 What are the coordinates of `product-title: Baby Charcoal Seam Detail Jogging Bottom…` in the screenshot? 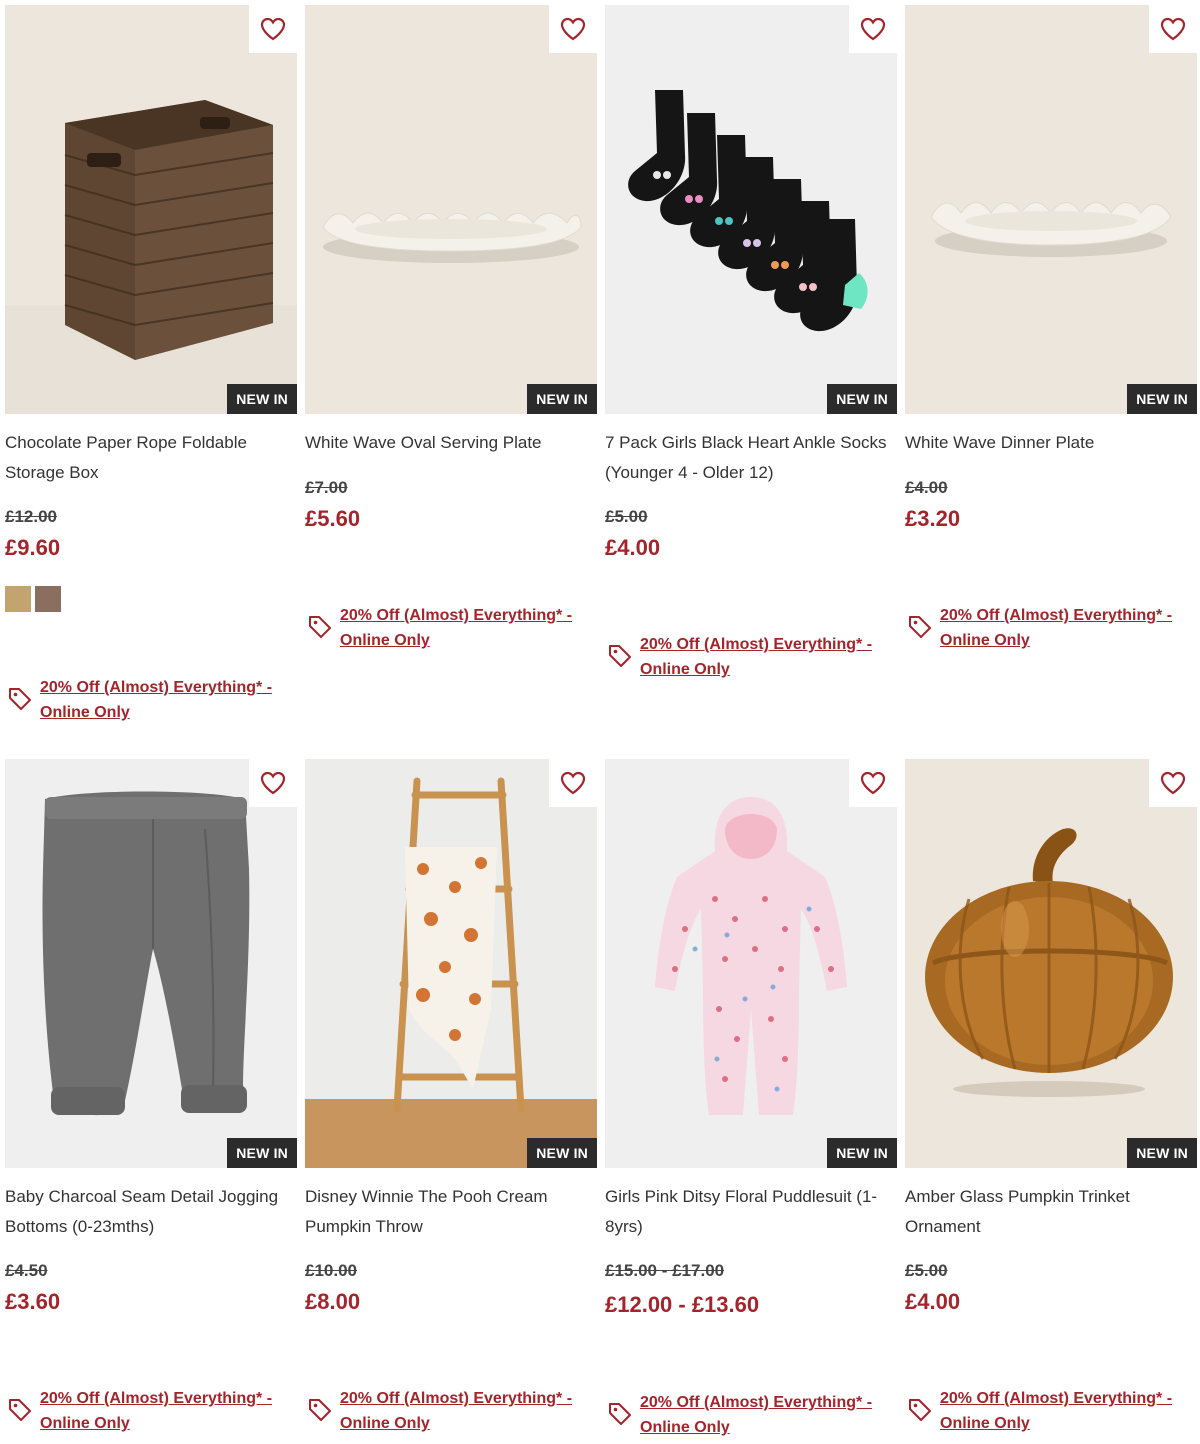 It's located at (151, 1211).